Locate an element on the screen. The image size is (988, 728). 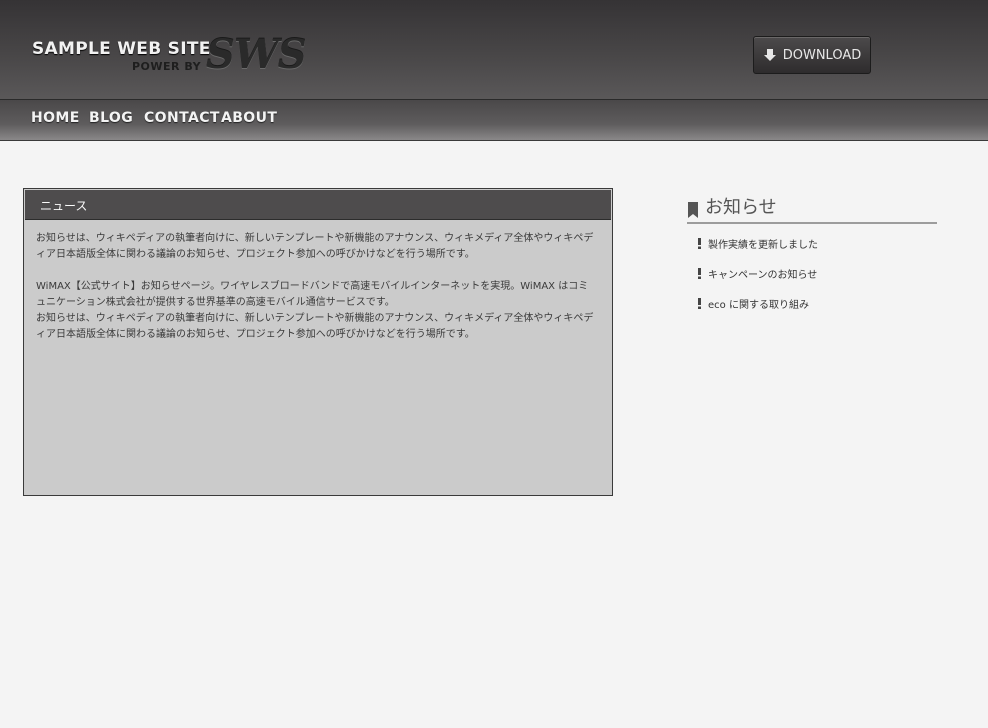
notice-item: 製作実績を更新しました is located at coordinates (757, 243).